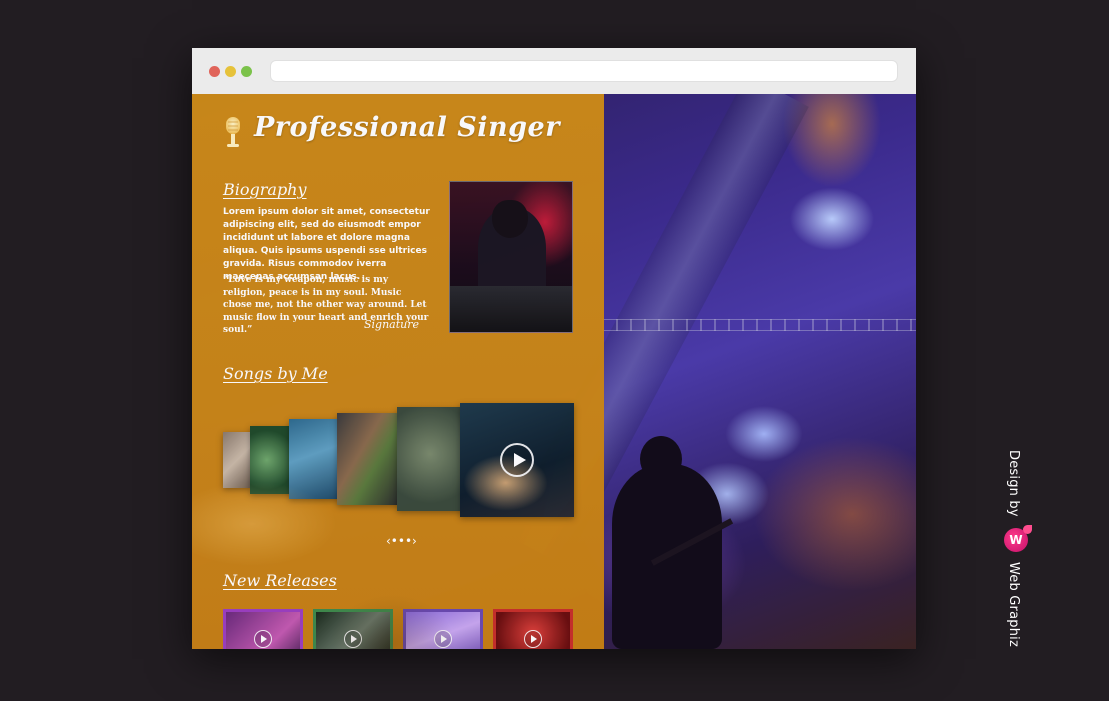 The height and width of the screenshot is (701, 1109). I want to click on site-title: Professional Singer, so click(407, 127).